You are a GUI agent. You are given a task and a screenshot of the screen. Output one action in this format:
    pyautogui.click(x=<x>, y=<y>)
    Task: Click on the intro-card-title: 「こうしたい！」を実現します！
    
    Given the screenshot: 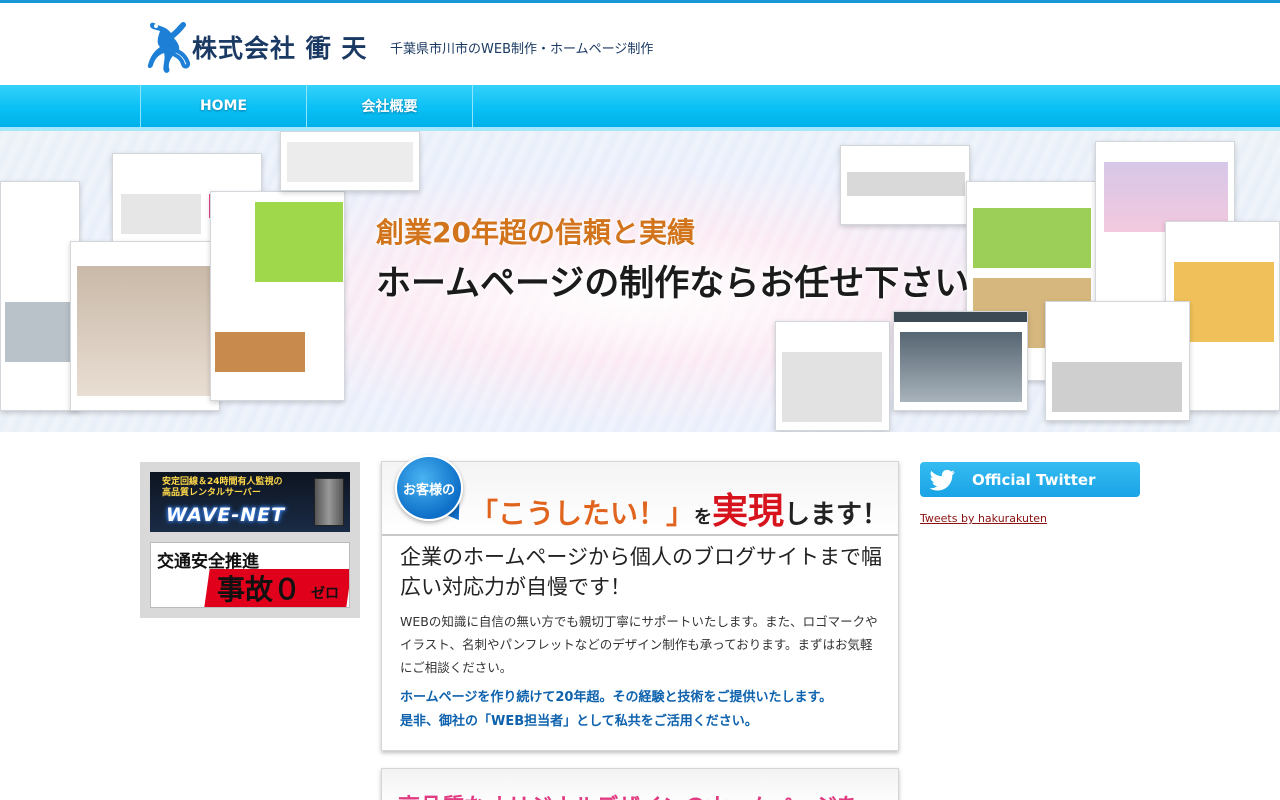 What is the action you would take?
    pyautogui.click(x=679, y=508)
    